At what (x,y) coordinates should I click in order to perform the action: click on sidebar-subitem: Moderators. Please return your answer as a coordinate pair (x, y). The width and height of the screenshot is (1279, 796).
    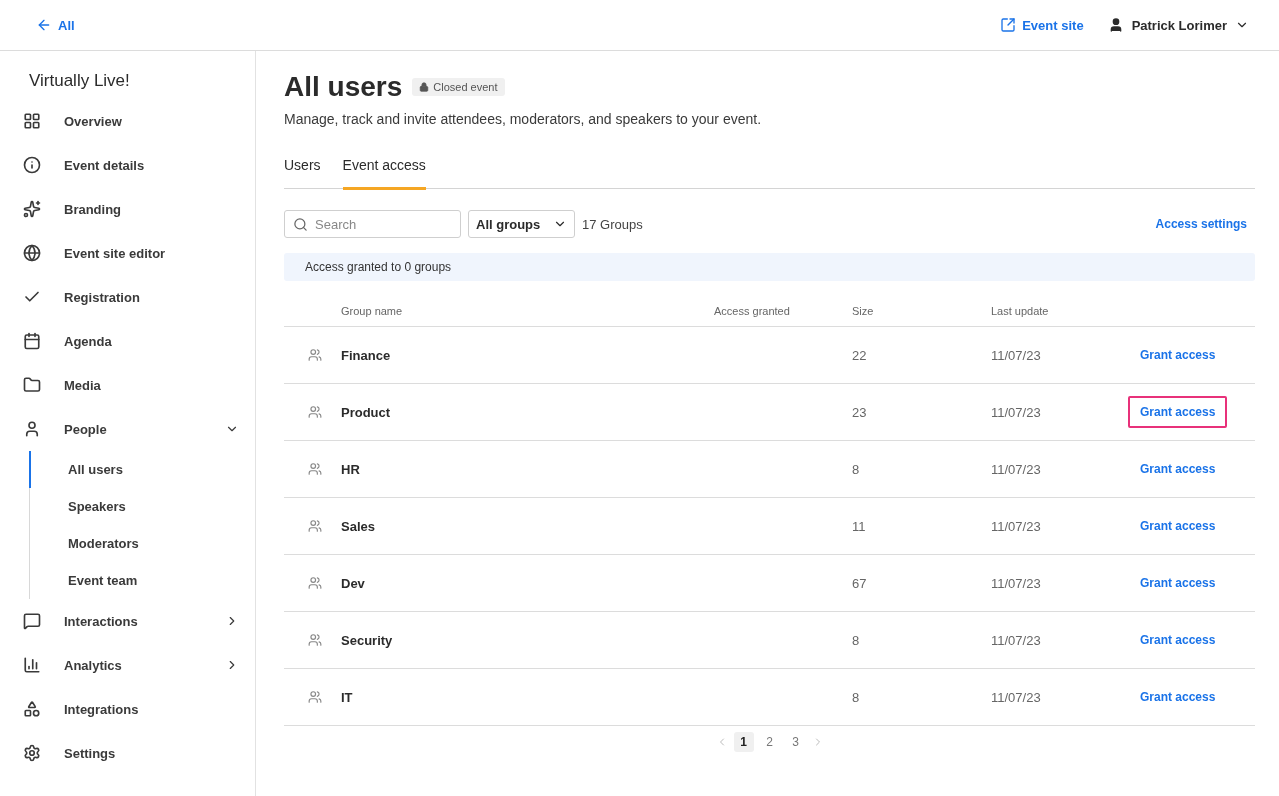
    Looking at the image, I should click on (142, 543).